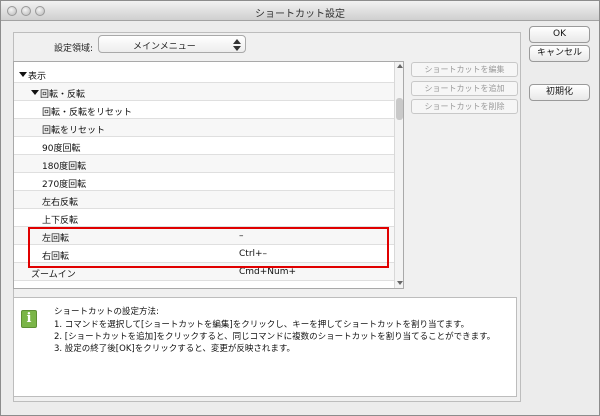 The image size is (600, 416). What do you see at coordinates (464, 88) in the screenshot?
I see `add-shortcut-button: ショートカットを追加` at bounding box center [464, 88].